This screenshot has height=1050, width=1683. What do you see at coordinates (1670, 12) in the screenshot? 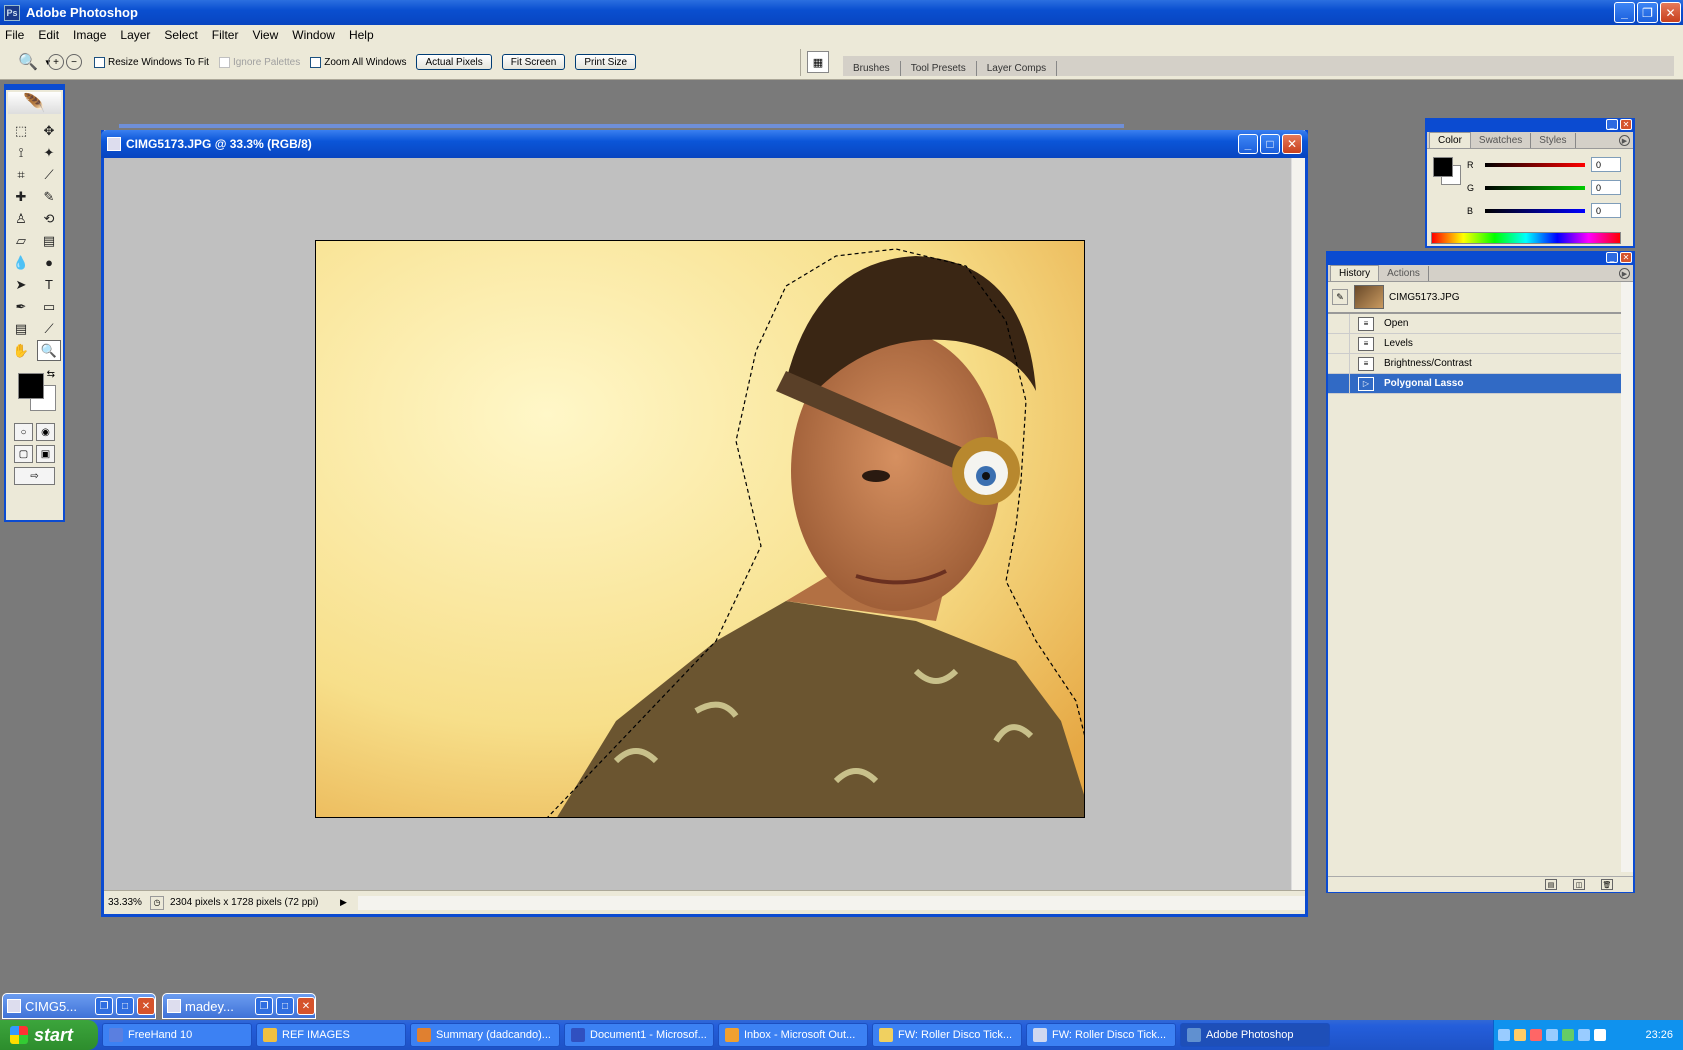
I see `close-button: ✕` at bounding box center [1670, 12].